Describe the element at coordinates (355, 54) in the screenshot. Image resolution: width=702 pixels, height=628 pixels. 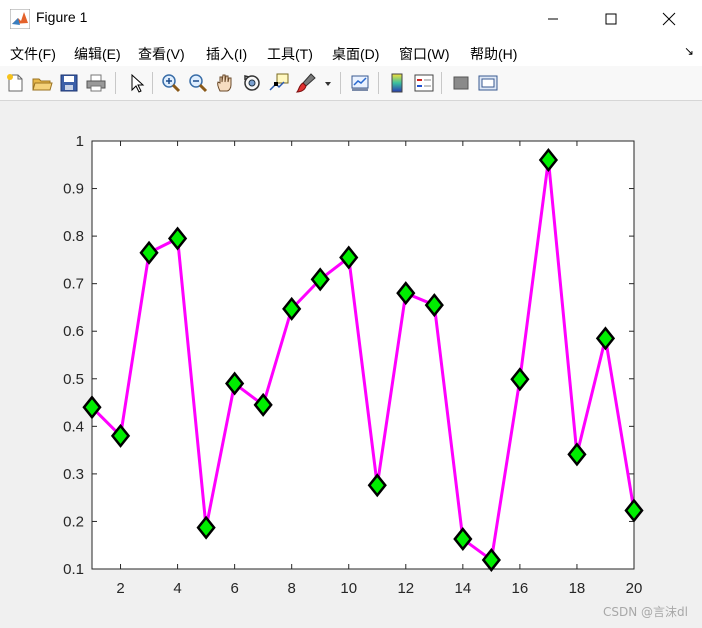
I see `menu-desktop: 桌面(D)` at that location.